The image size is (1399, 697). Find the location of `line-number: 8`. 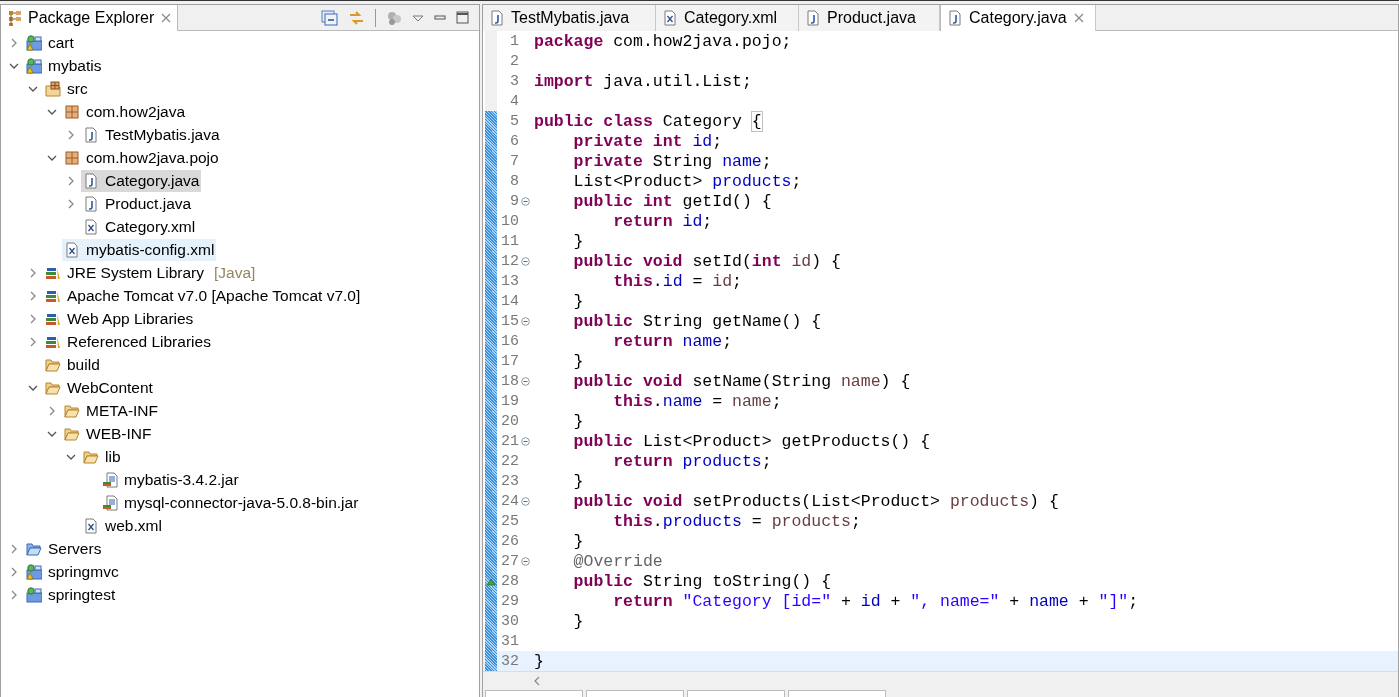

line-number: 8 is located at coordinates (514, 181).